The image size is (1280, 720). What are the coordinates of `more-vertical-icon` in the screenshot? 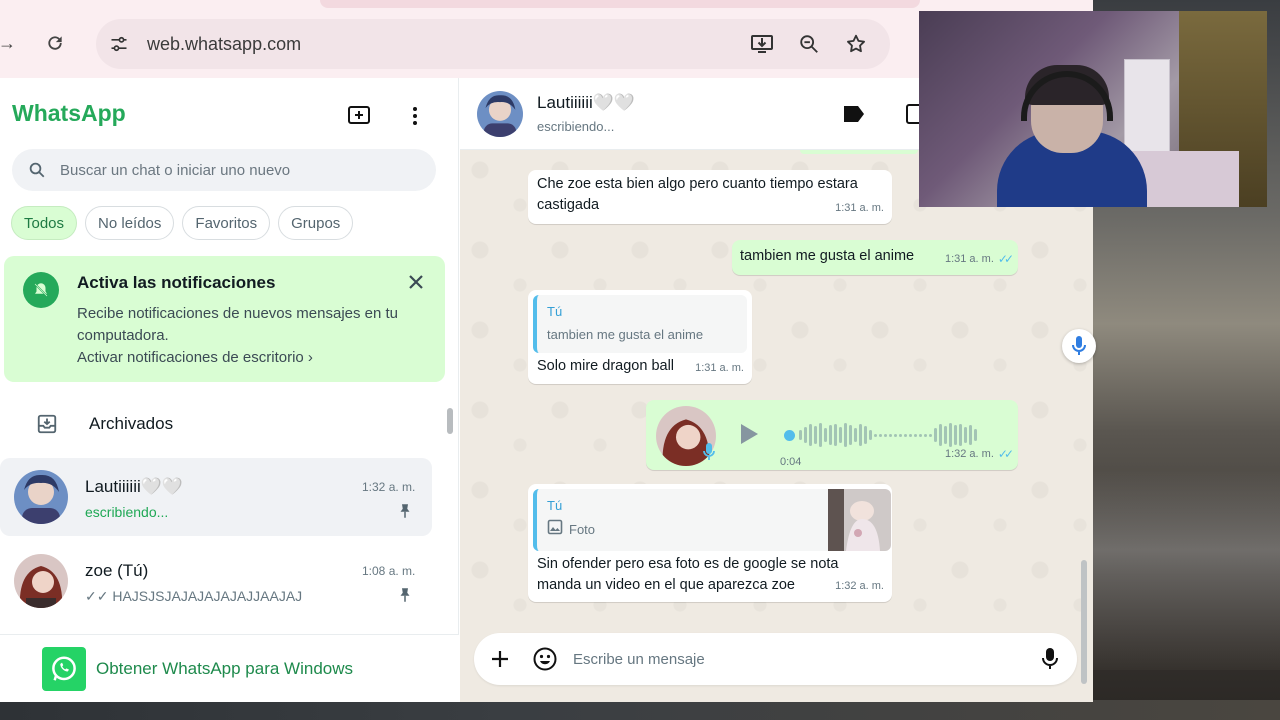 It's located at (415, 116).